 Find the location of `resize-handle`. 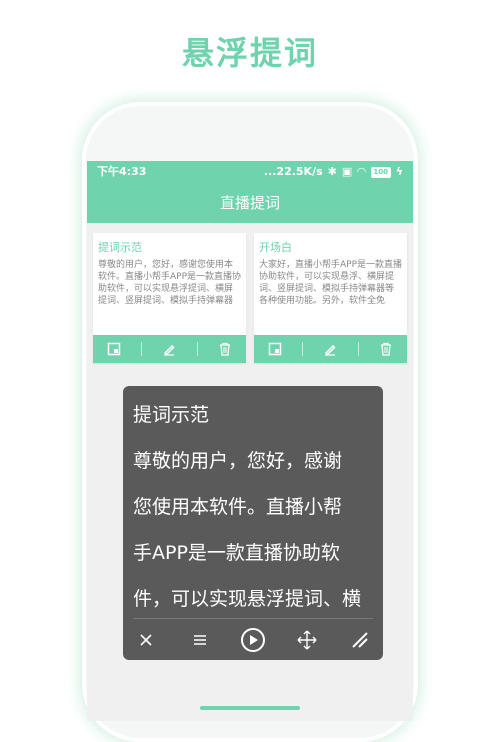

resize-handle is located at coordinates (360, 640).